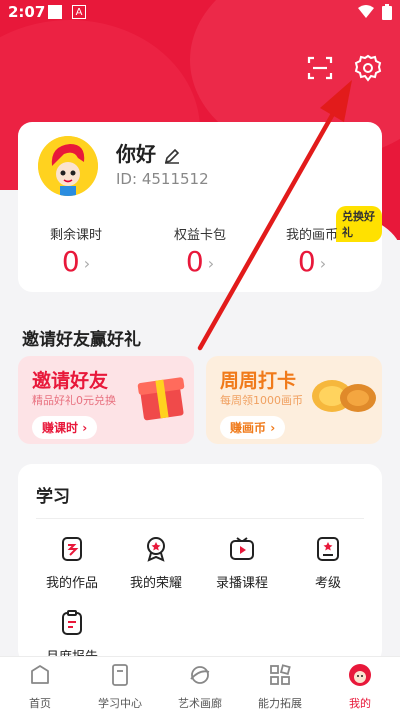 Image resolution: width=400 pixels, height=711 pixels. I want to click on study-icon, so click(120, 675).